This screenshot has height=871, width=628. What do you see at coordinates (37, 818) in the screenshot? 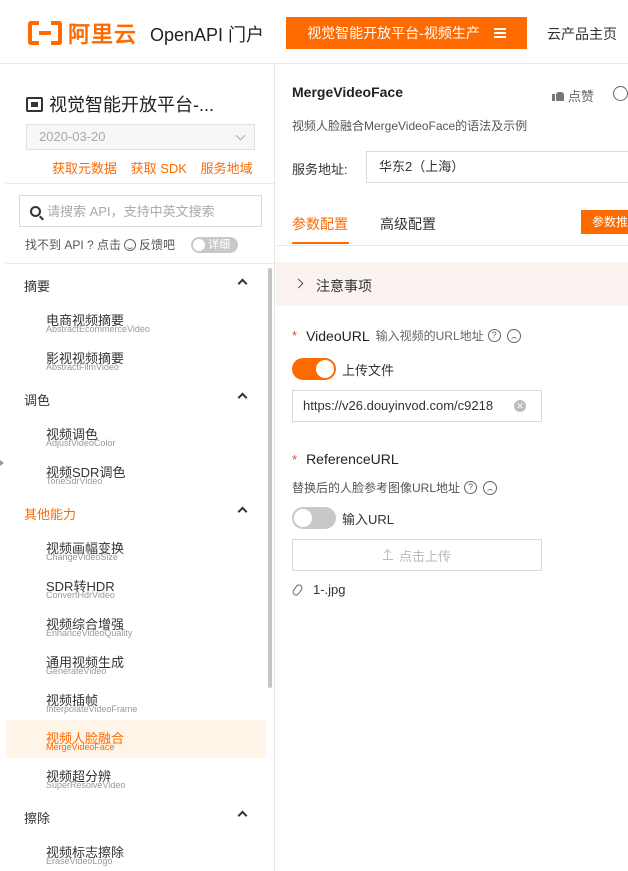
I see `nav-group-label: 擦除` at bounding box center [37, 818].